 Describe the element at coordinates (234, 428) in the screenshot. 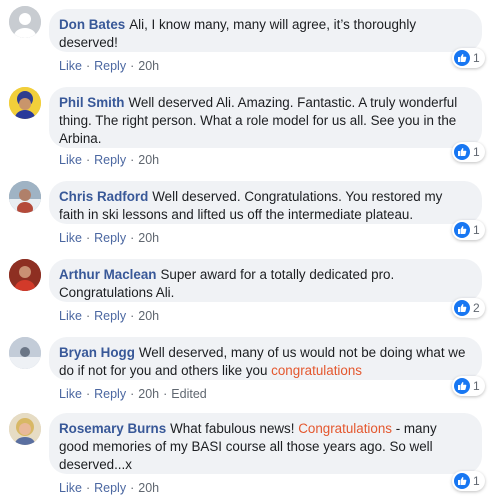

I see `comment-text: What fabulous news!` at that location.